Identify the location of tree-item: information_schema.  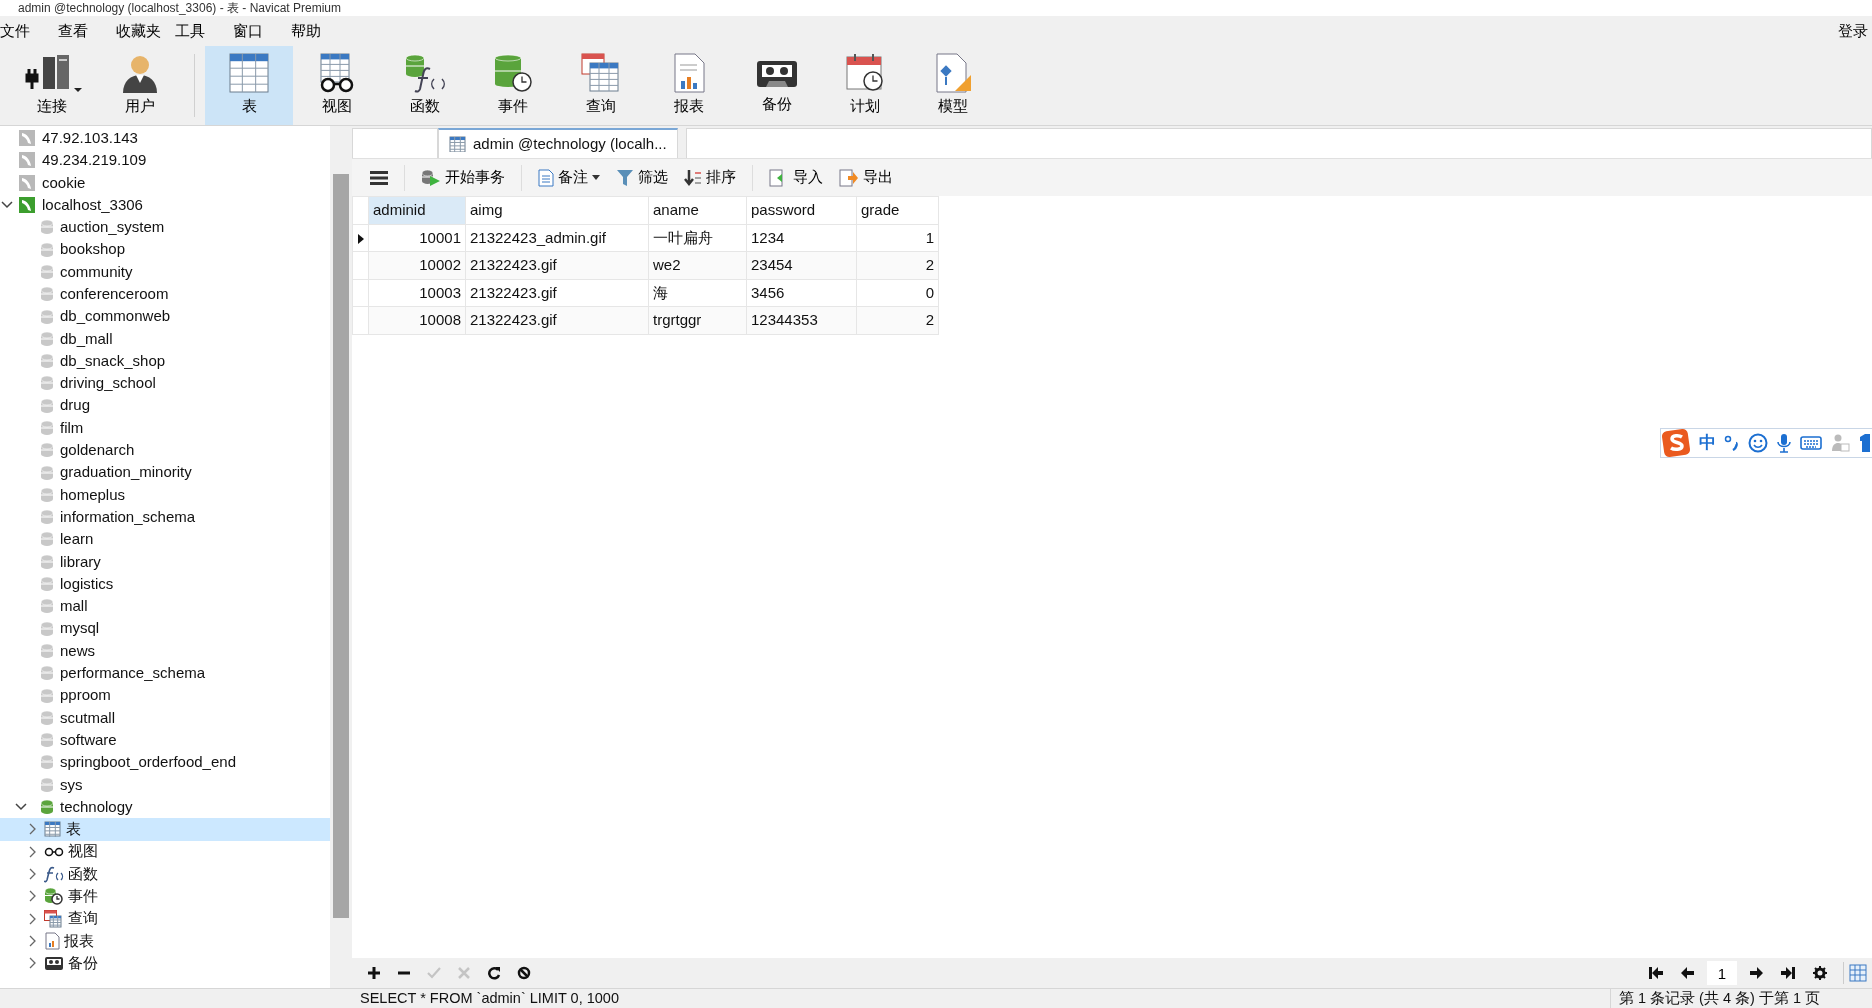
(128, 517).